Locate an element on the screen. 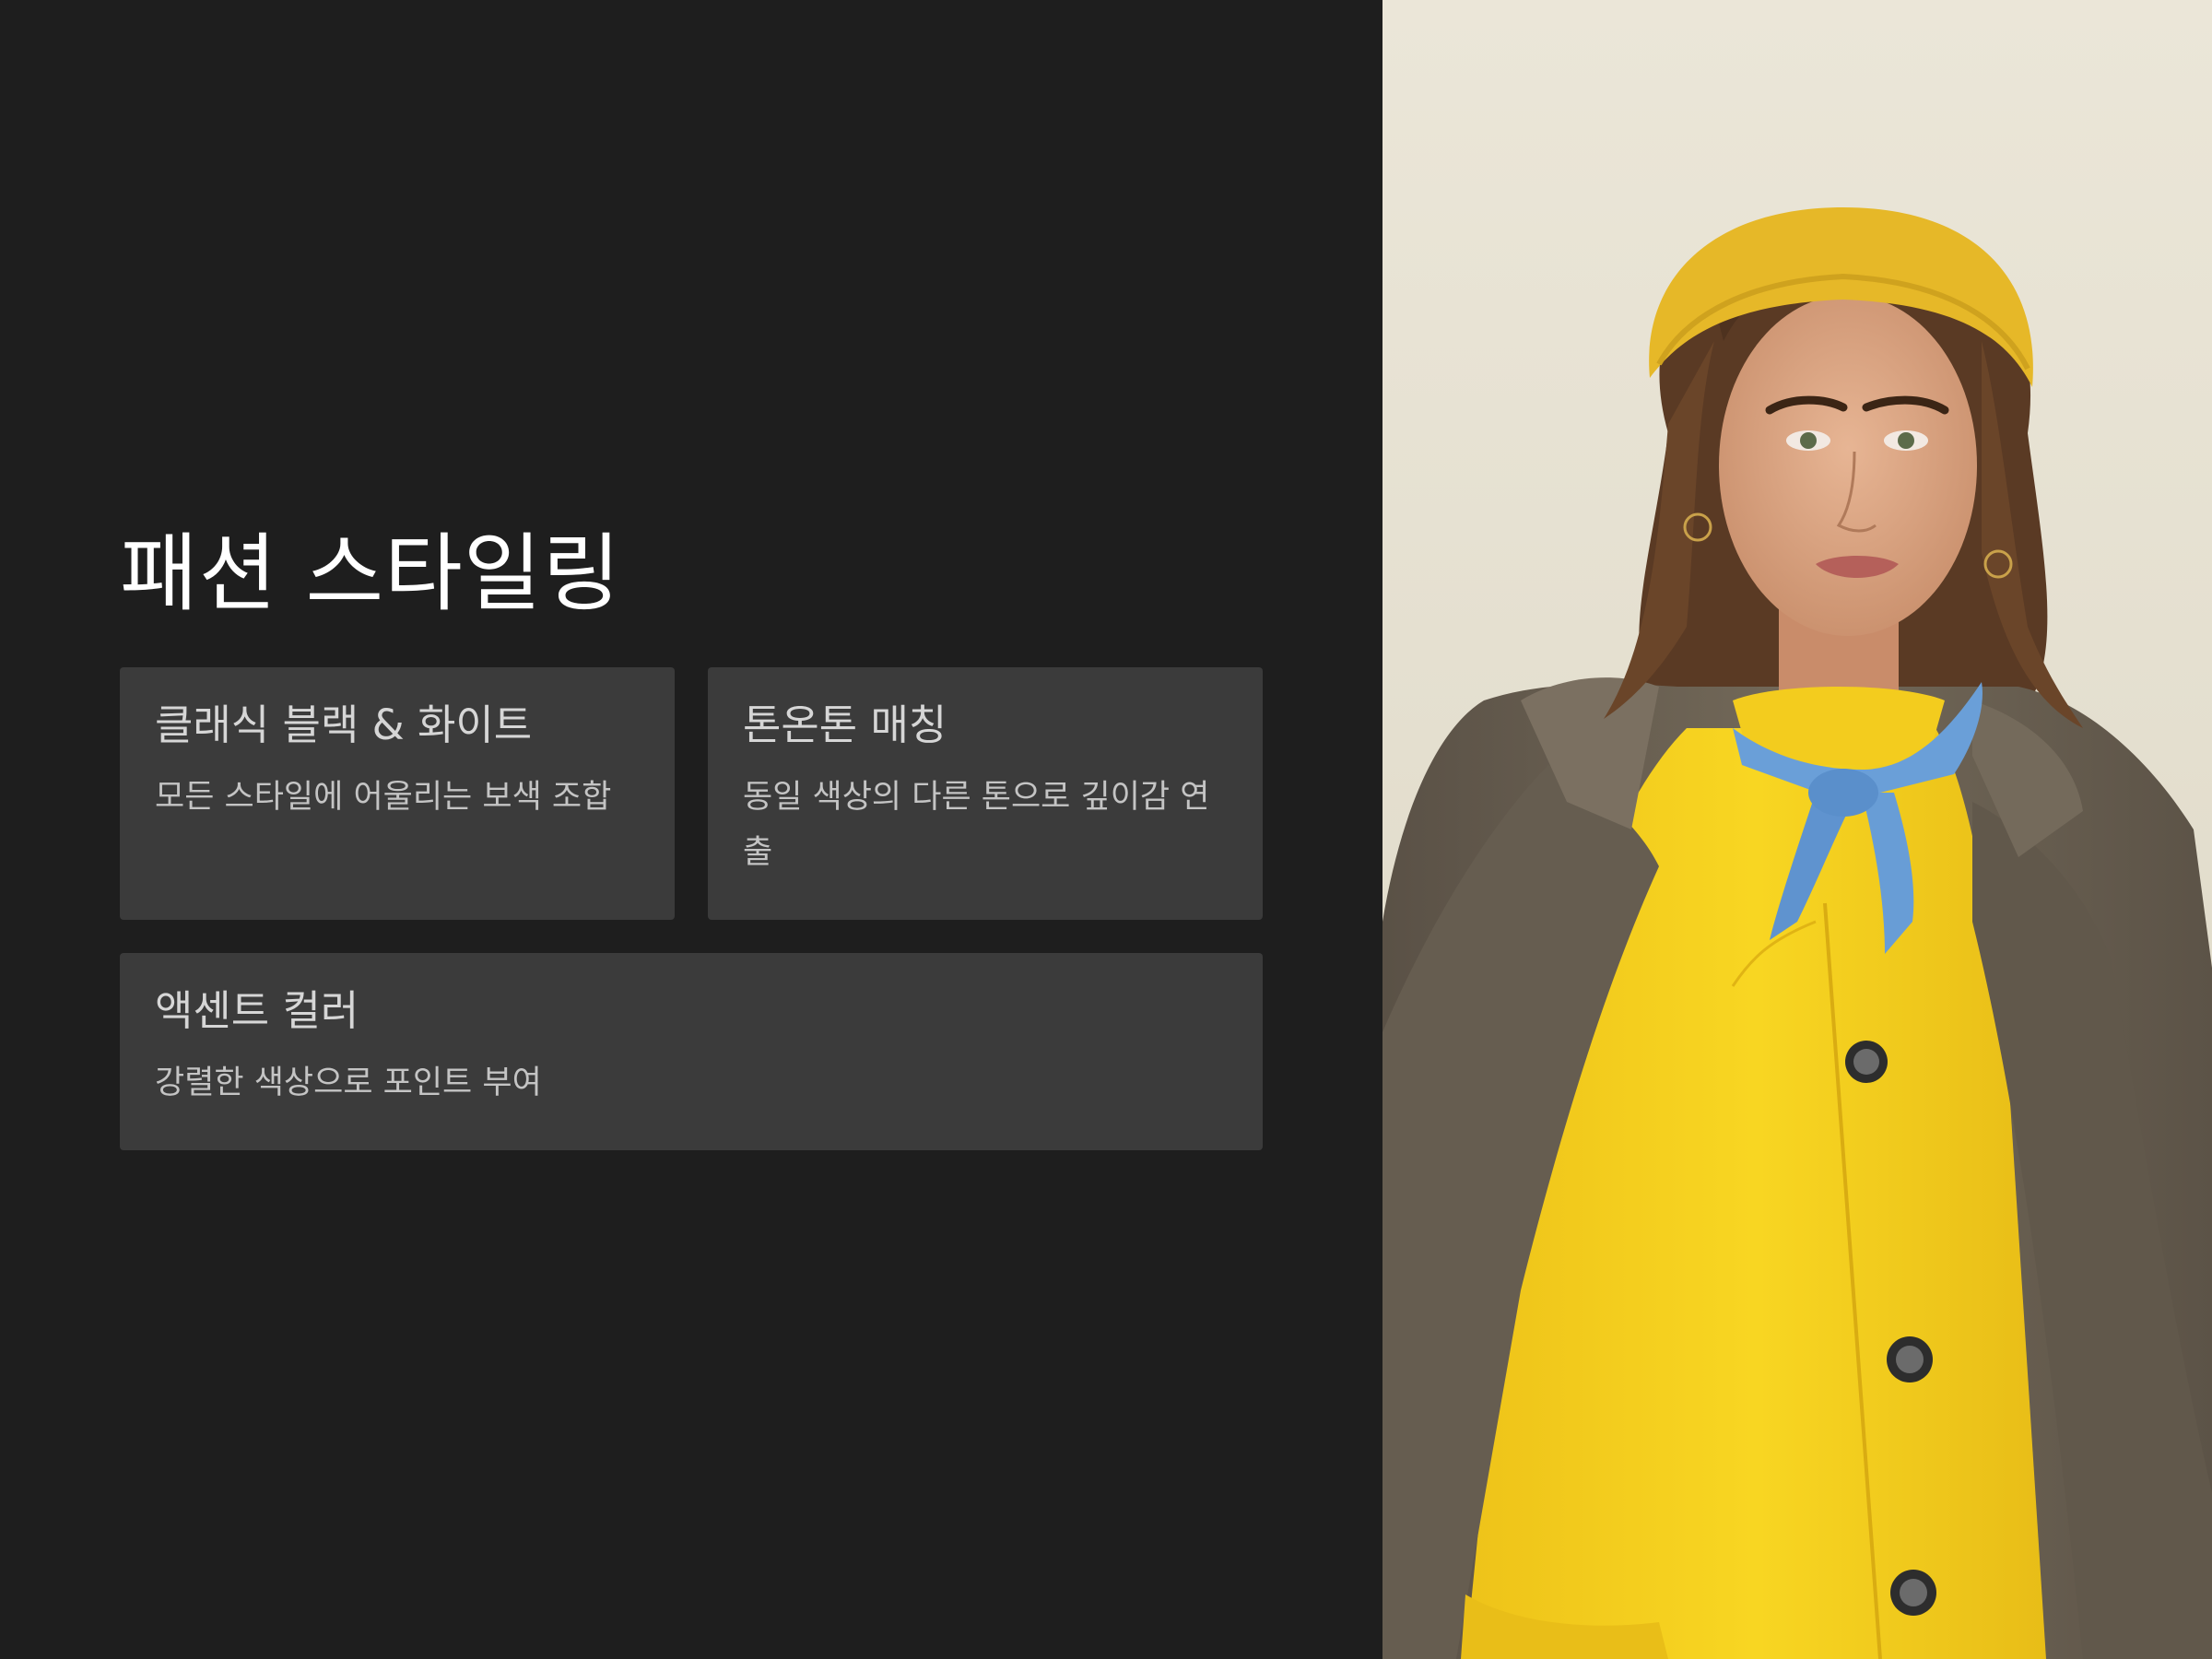  card-description: 강렬한 색상으로 포인트 부여 is located at coordinates (348, 1083).